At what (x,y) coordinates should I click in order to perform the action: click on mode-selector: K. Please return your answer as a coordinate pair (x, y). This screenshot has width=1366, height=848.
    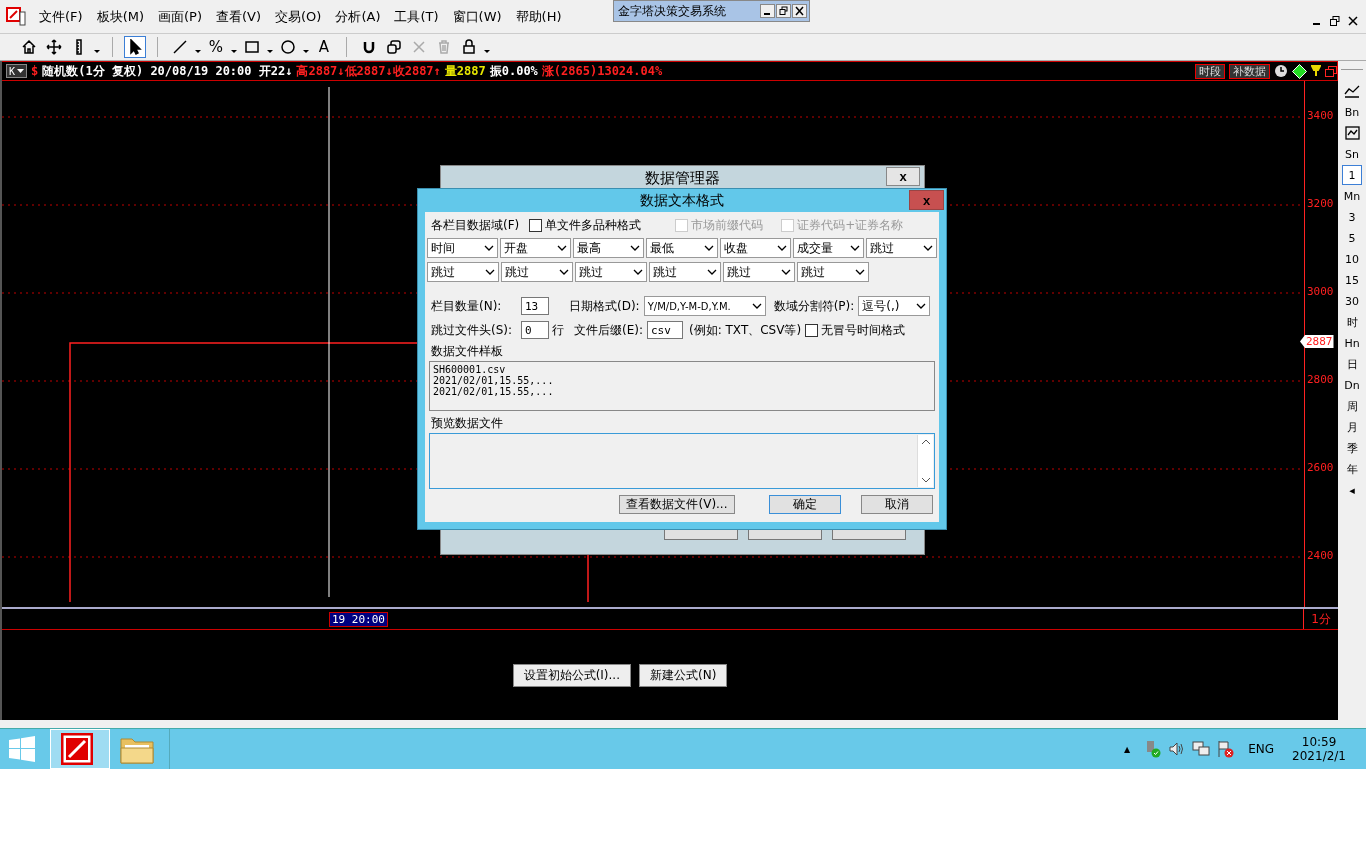
    Looking at the image, I should click on (17, 71).